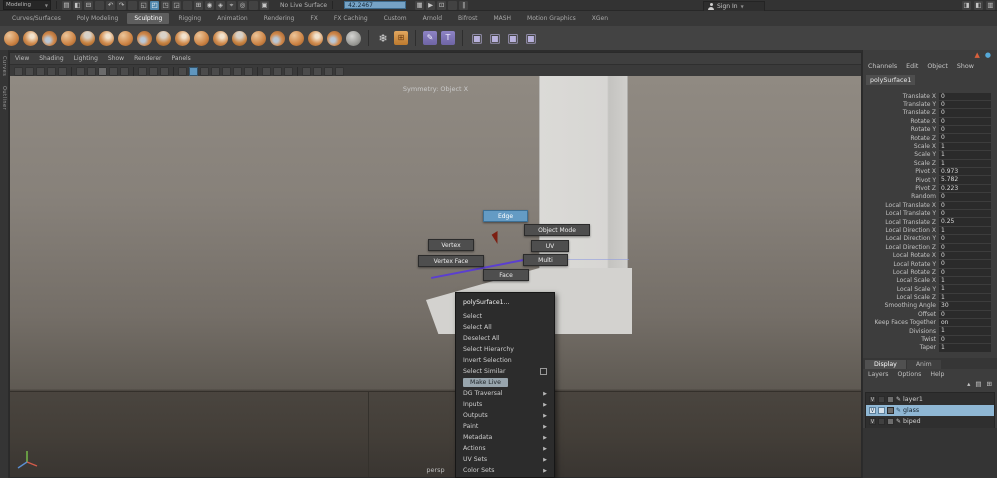 Image resolution: width=997 pixels, height=478 pixels. I want to click on context-menu-item: Select Similar, so click(505, 371).